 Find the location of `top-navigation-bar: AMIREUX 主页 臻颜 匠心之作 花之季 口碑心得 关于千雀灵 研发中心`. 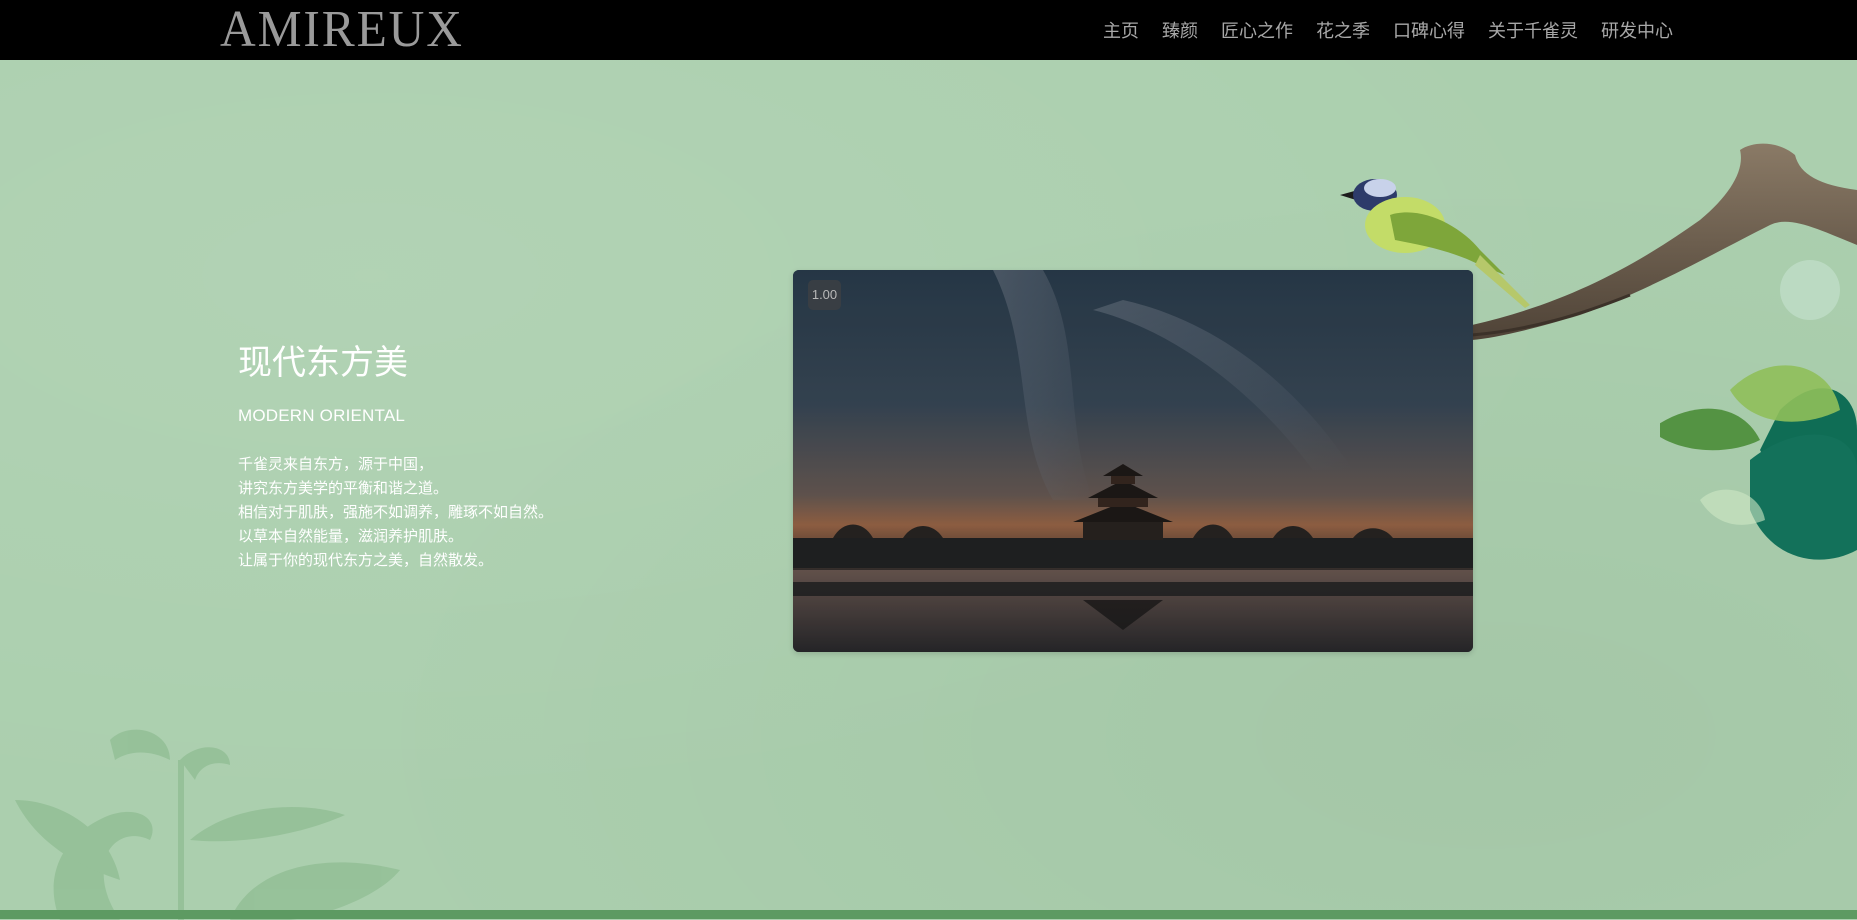

top-navigation-bar: AMIREUX 主页 臻颜 匠心之作 花之季 口碑心得 关于千雀灵 研发中心 is located at coordinates (928, 30).